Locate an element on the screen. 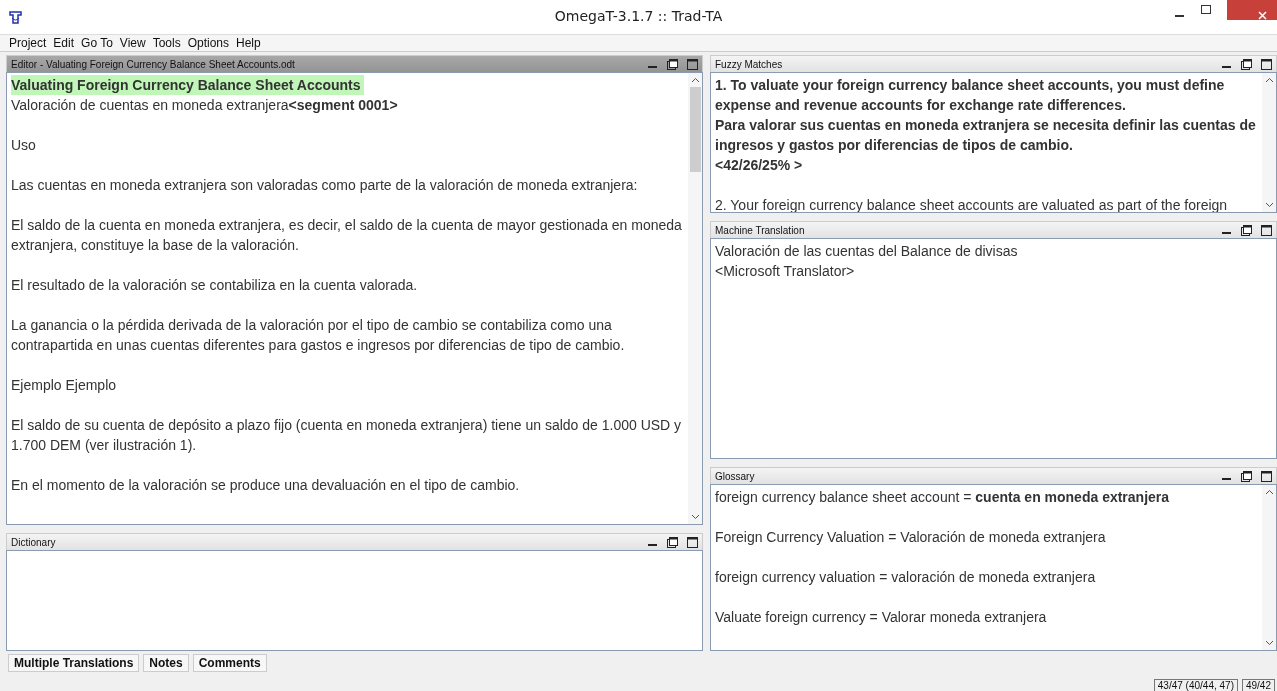  glossary-entry: Valuate foreign currency = Valorar moneda extranjera is located at coordinates (986, 617).